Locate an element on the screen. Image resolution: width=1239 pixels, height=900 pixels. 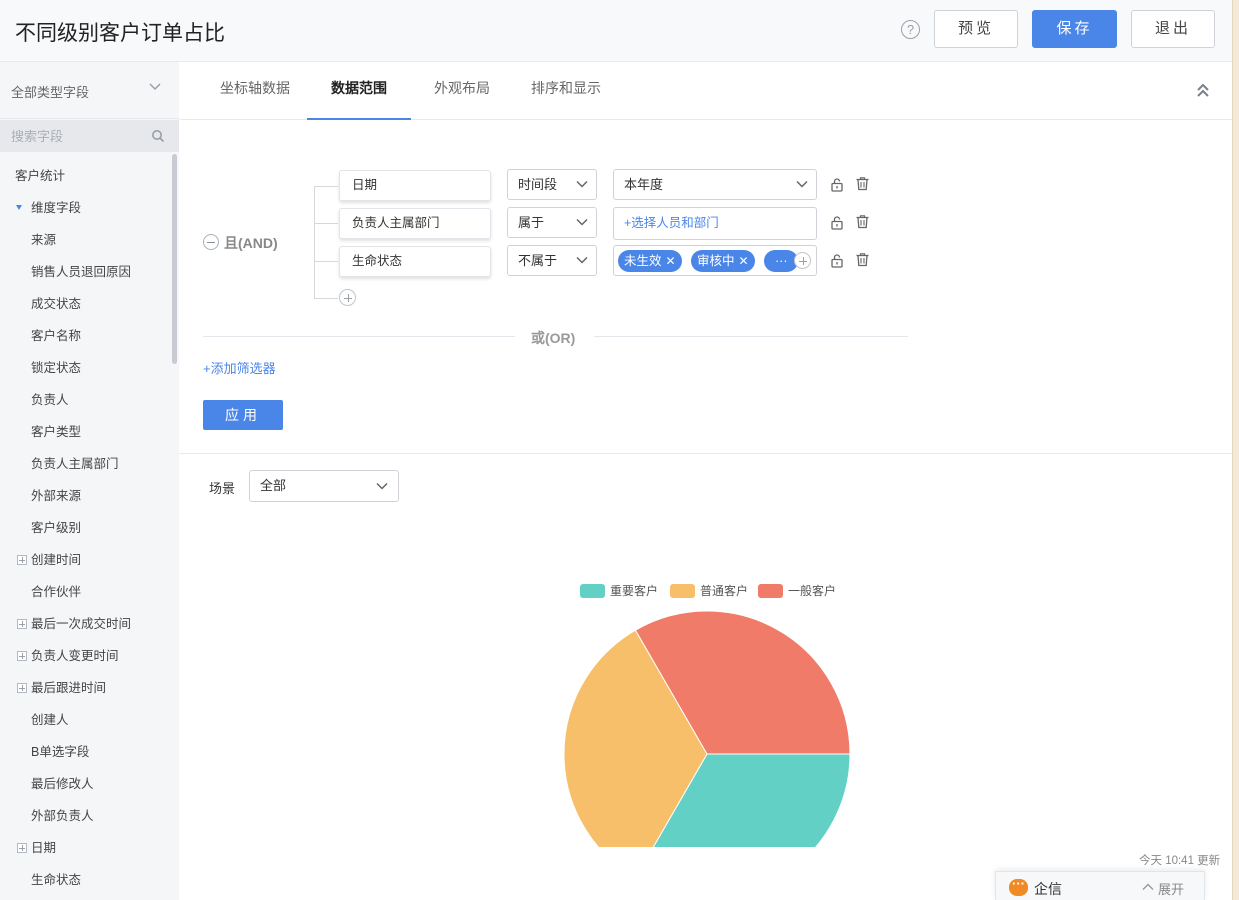
select-people-link: +选择人员和部门 is located at coordinates (671, 223).